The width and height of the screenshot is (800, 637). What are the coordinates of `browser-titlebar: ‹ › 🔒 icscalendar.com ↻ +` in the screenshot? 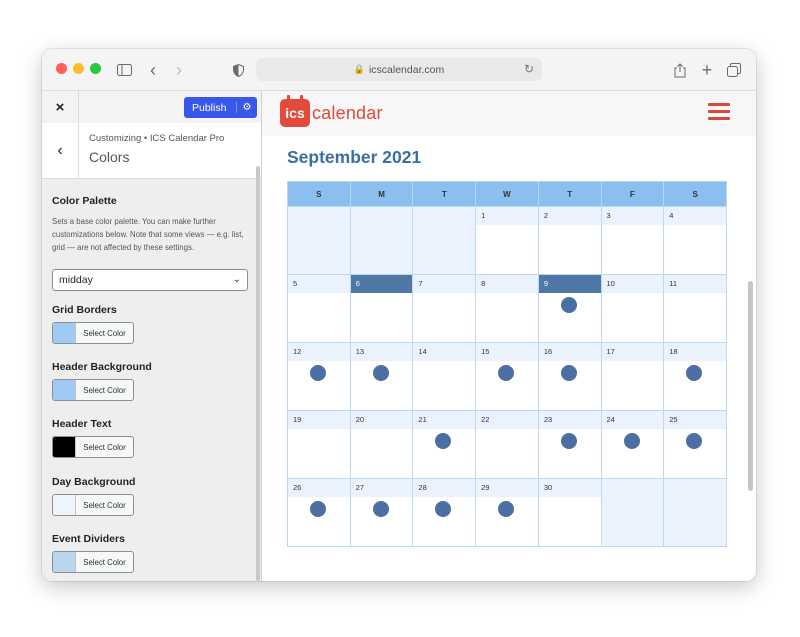 It's located at (399, 70).